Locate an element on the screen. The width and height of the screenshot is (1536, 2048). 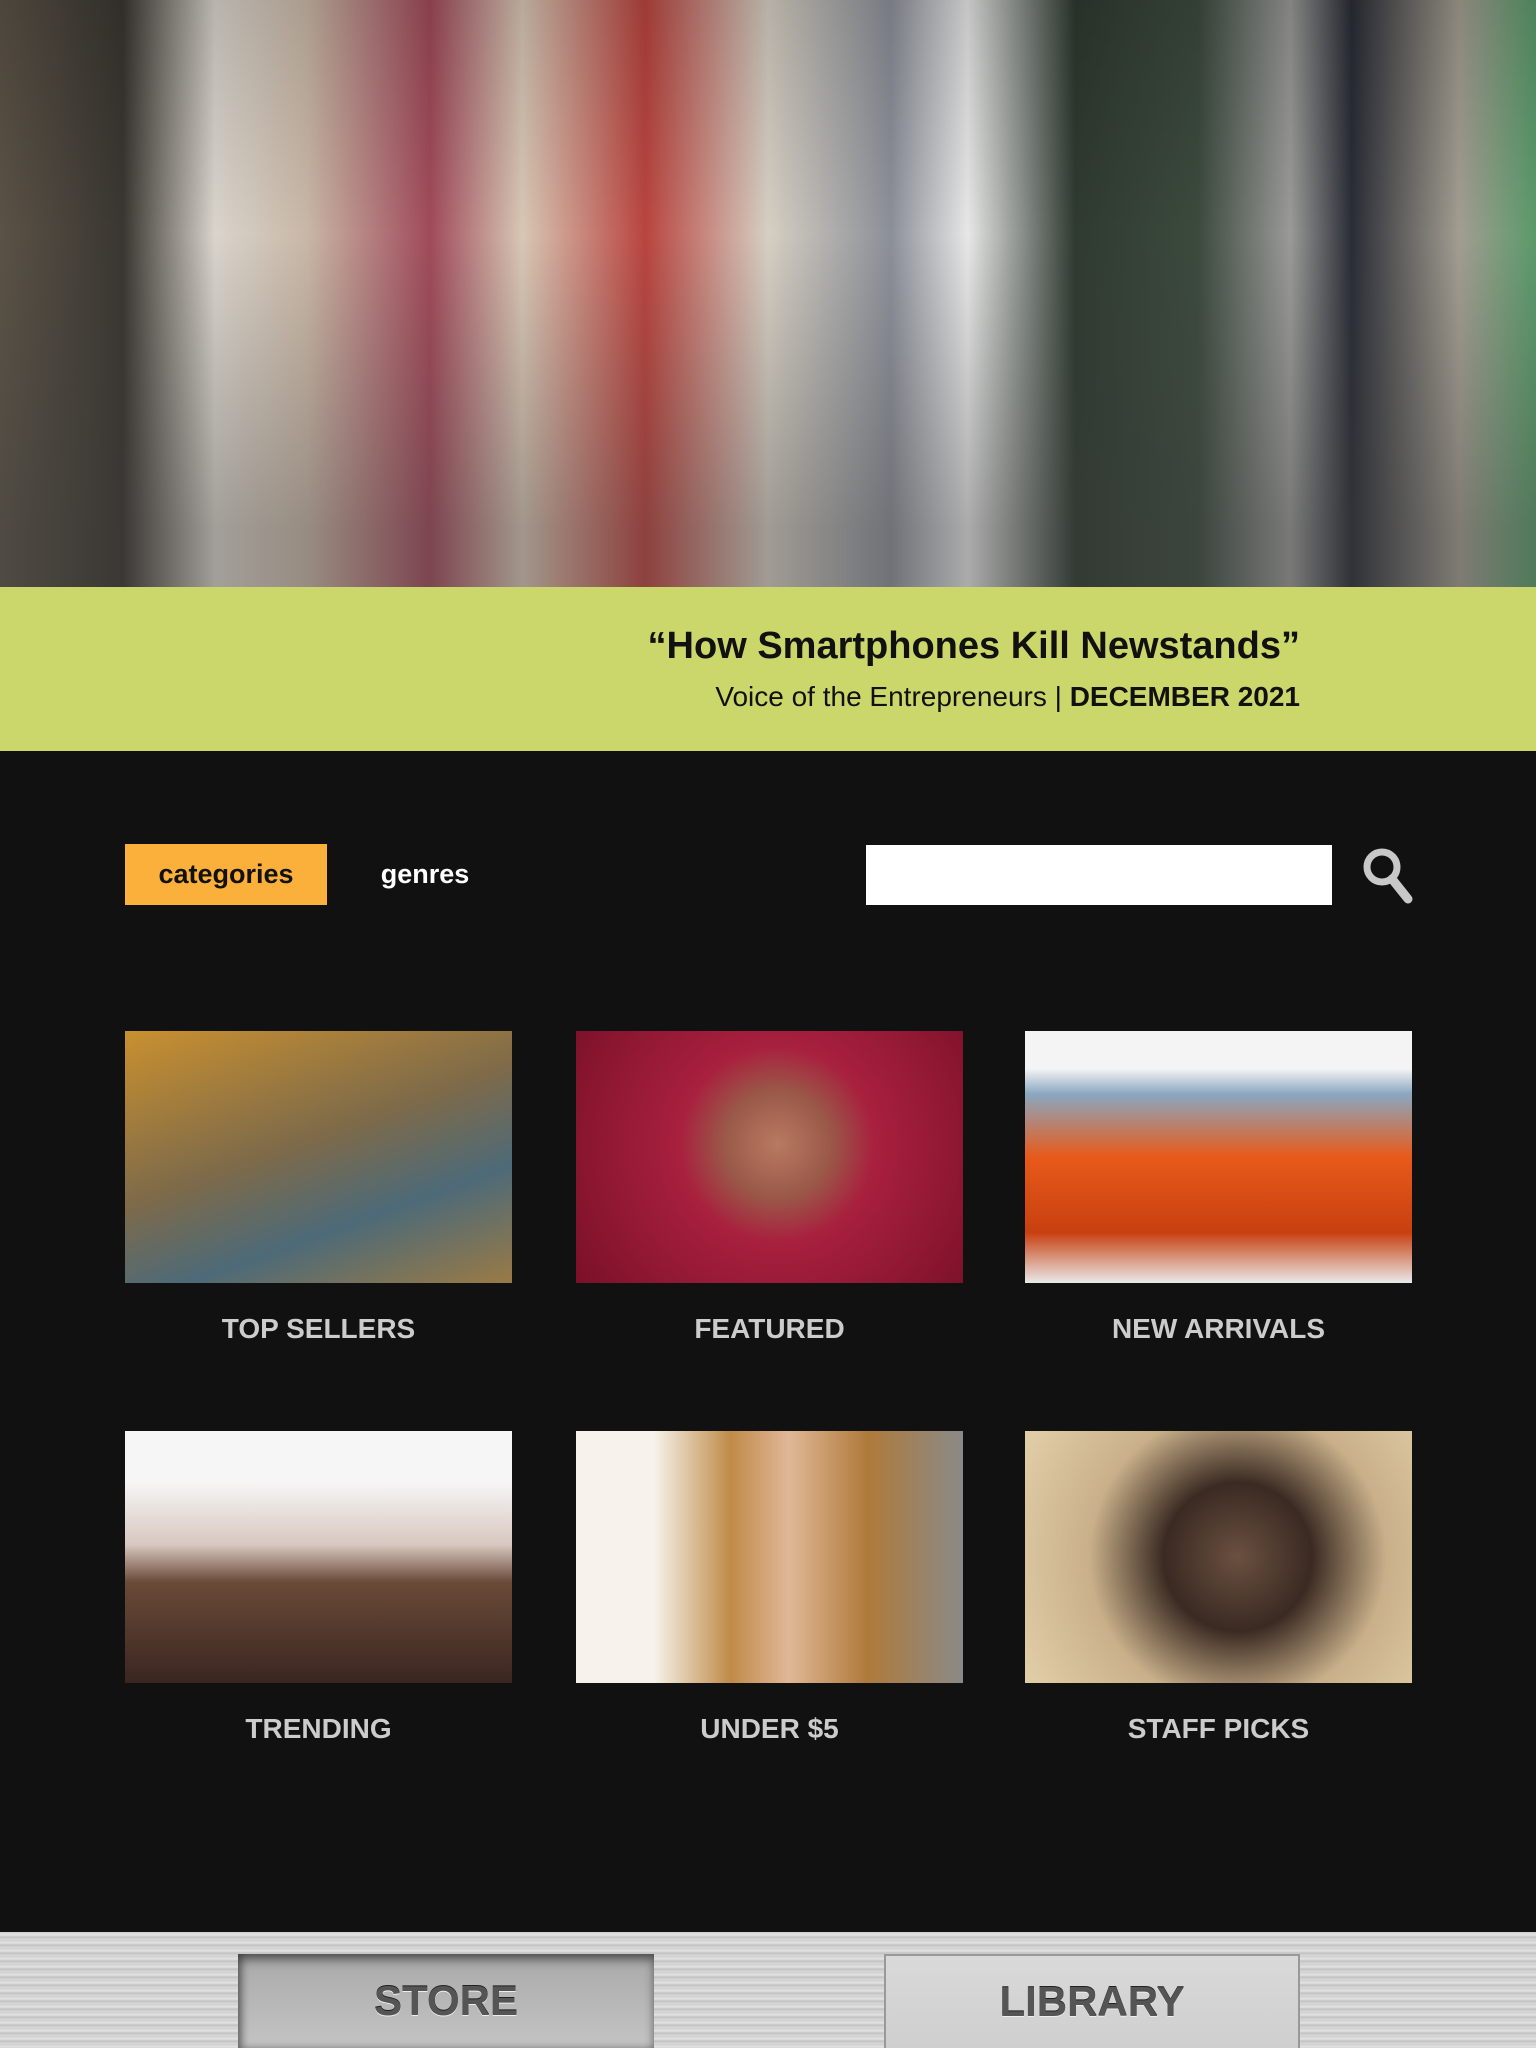
tile-label: TRENDING is located at coordinates (318, 1728).